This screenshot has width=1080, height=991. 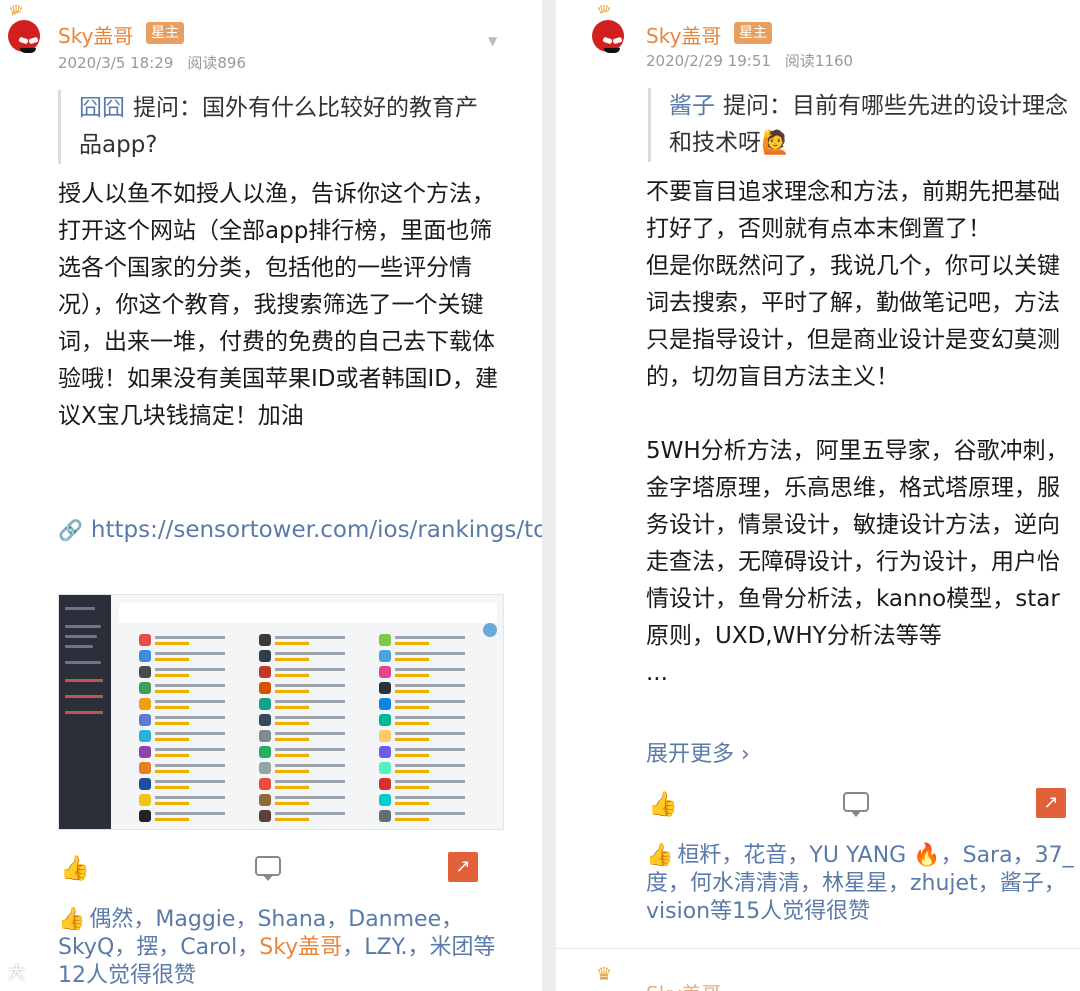 What do you see at coordinates (708, 61) in the screenshot?
I see `post-date: 2020/2/29 19:51` at bounding box center [708, 61].